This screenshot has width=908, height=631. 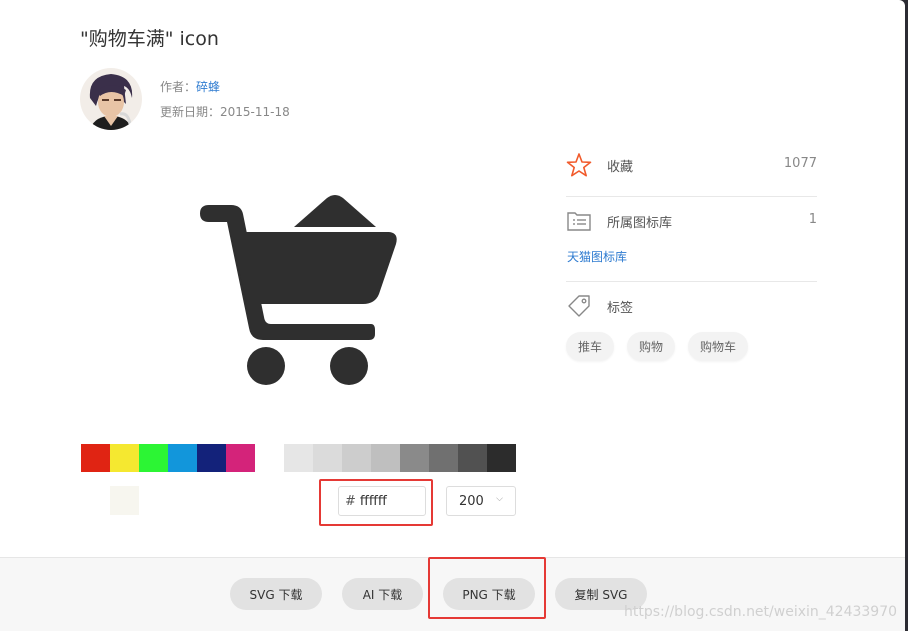 I want to click on author-row: 作者：碎蜂, so click(x=190, y=86).